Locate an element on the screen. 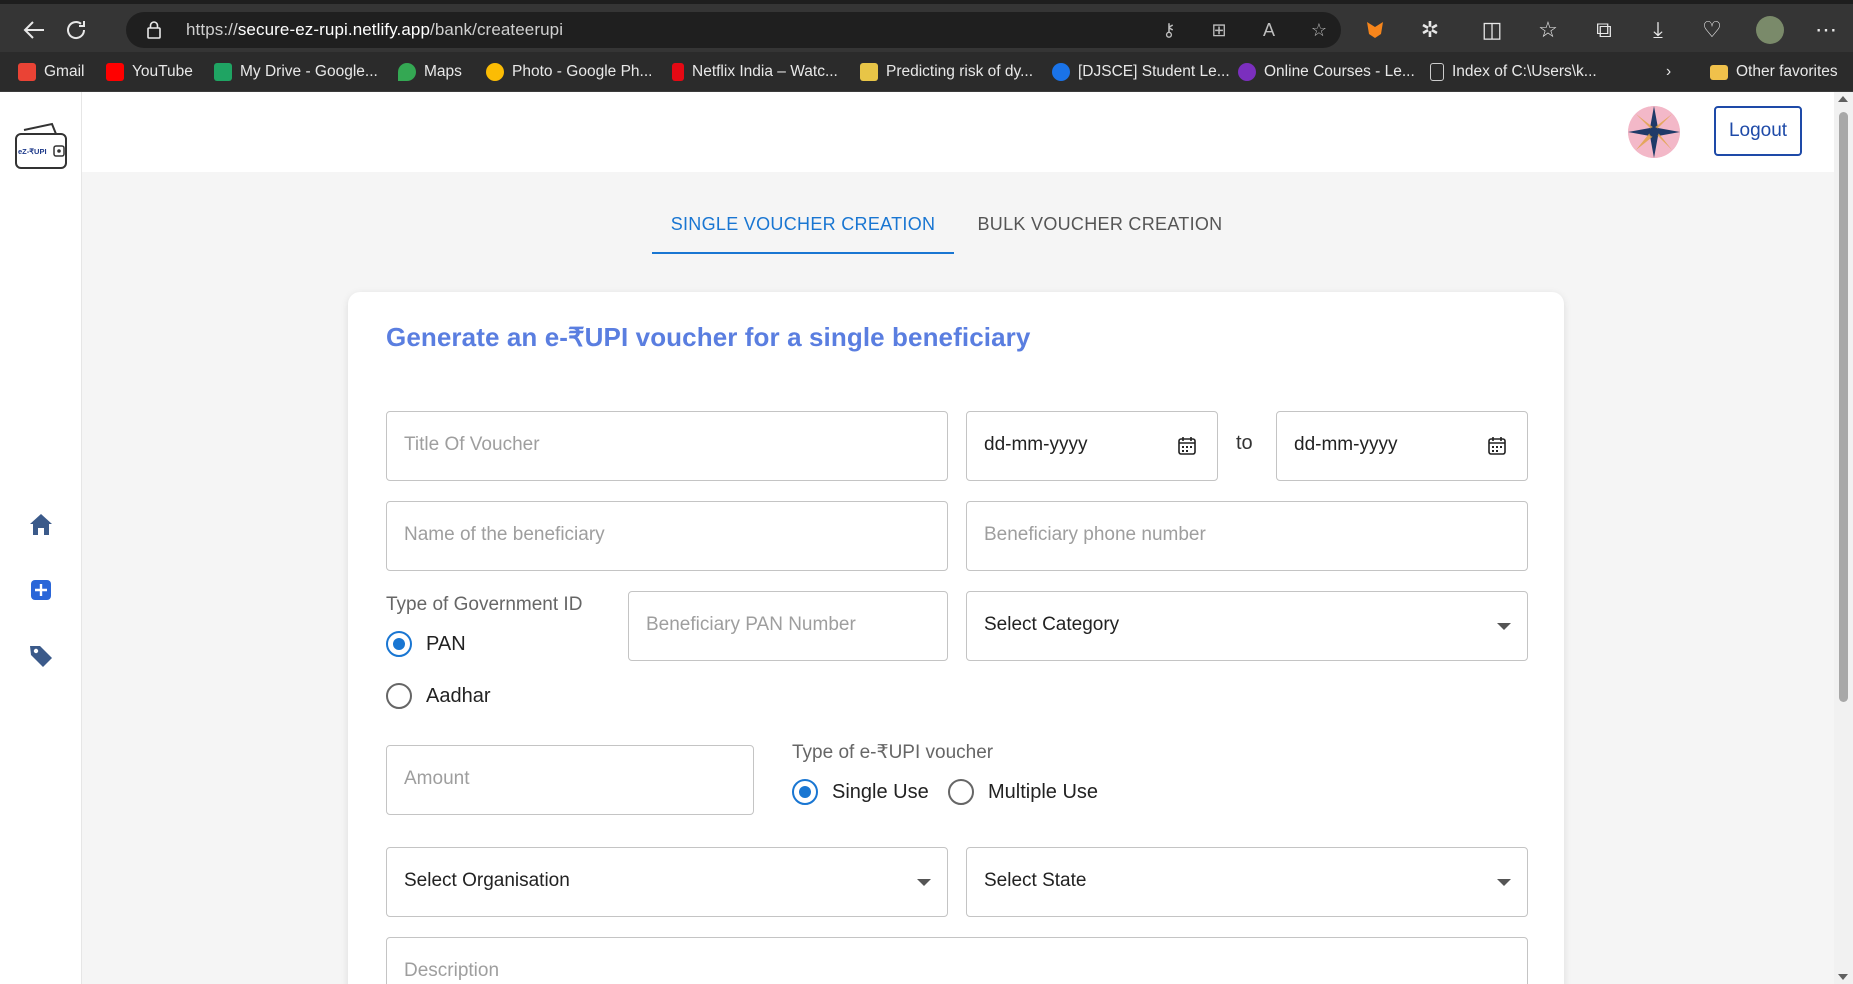 The height and width of the screenshot is (984, 1853). read-aloud-icon: A is located at coordinates (1269, 30).